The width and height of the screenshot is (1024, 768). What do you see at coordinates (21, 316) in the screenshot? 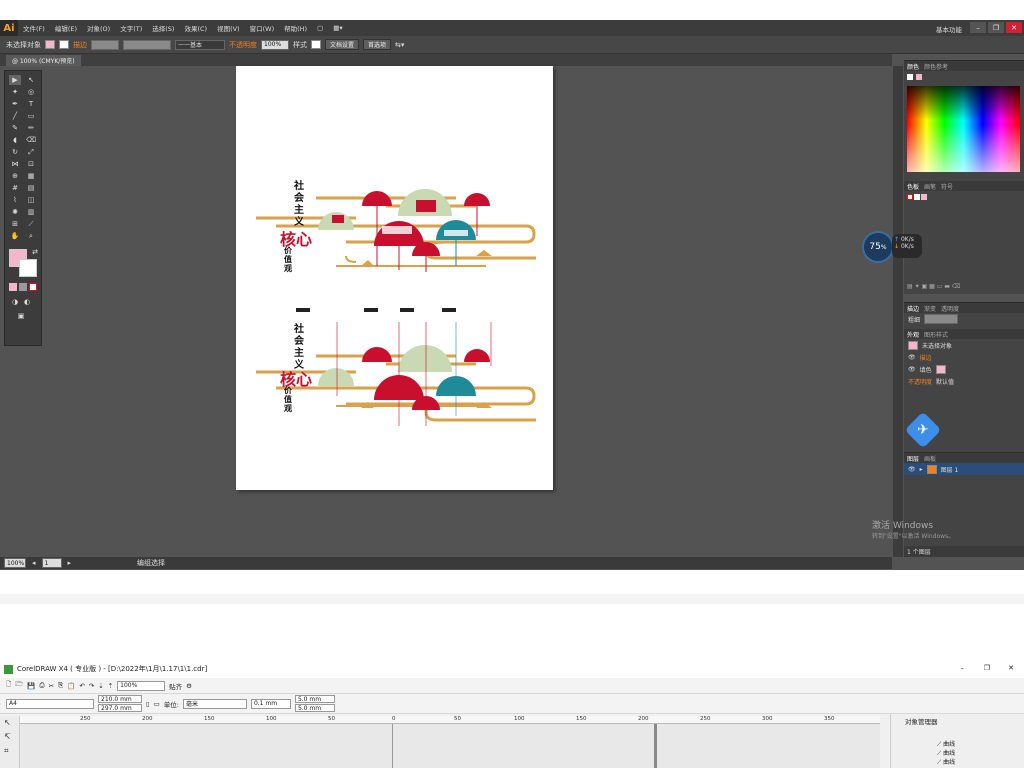
I see `screen-mode-icon: ▣` at bounding box center [21, 316].